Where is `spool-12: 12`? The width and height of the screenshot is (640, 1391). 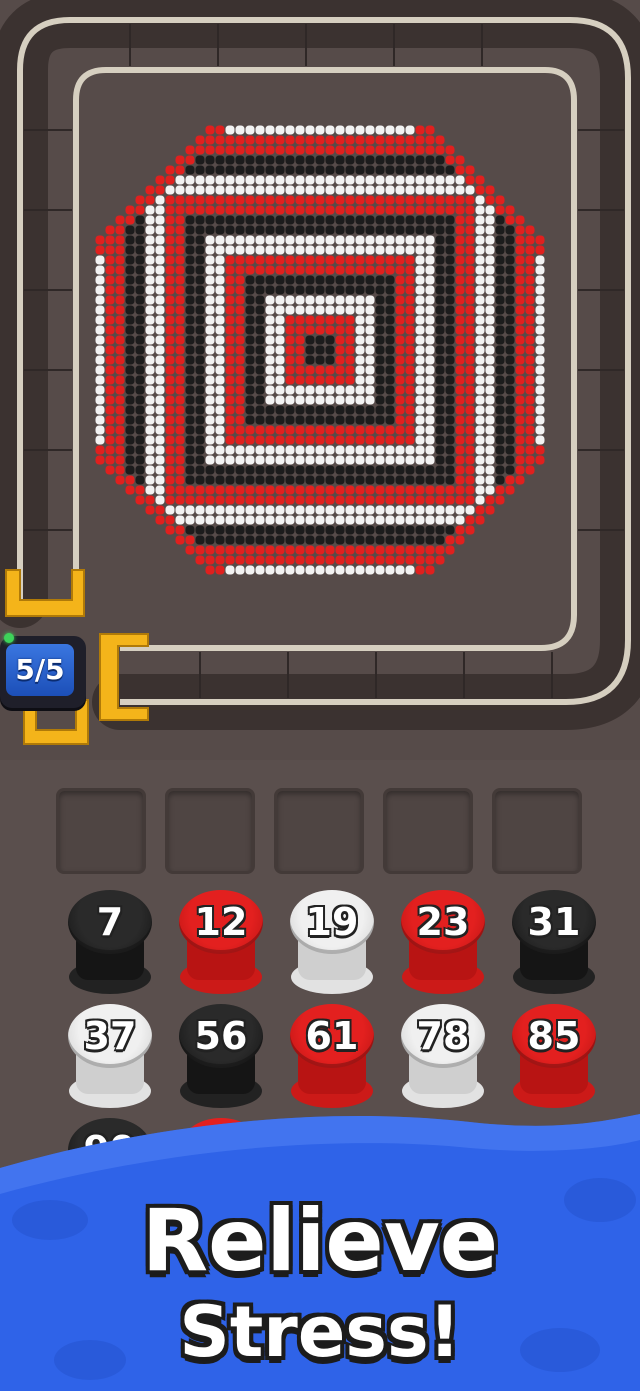 spool-12: 12 is located at coordinates (221, 949).